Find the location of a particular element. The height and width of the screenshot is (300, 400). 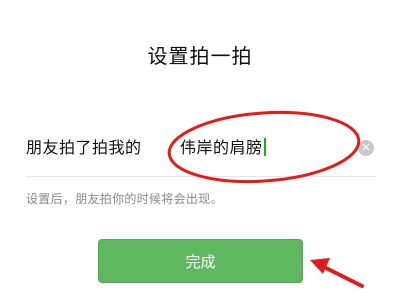

hint-text: 设置后，朋友拍你的时候将会出现。 is located at coordinates (124, 199).